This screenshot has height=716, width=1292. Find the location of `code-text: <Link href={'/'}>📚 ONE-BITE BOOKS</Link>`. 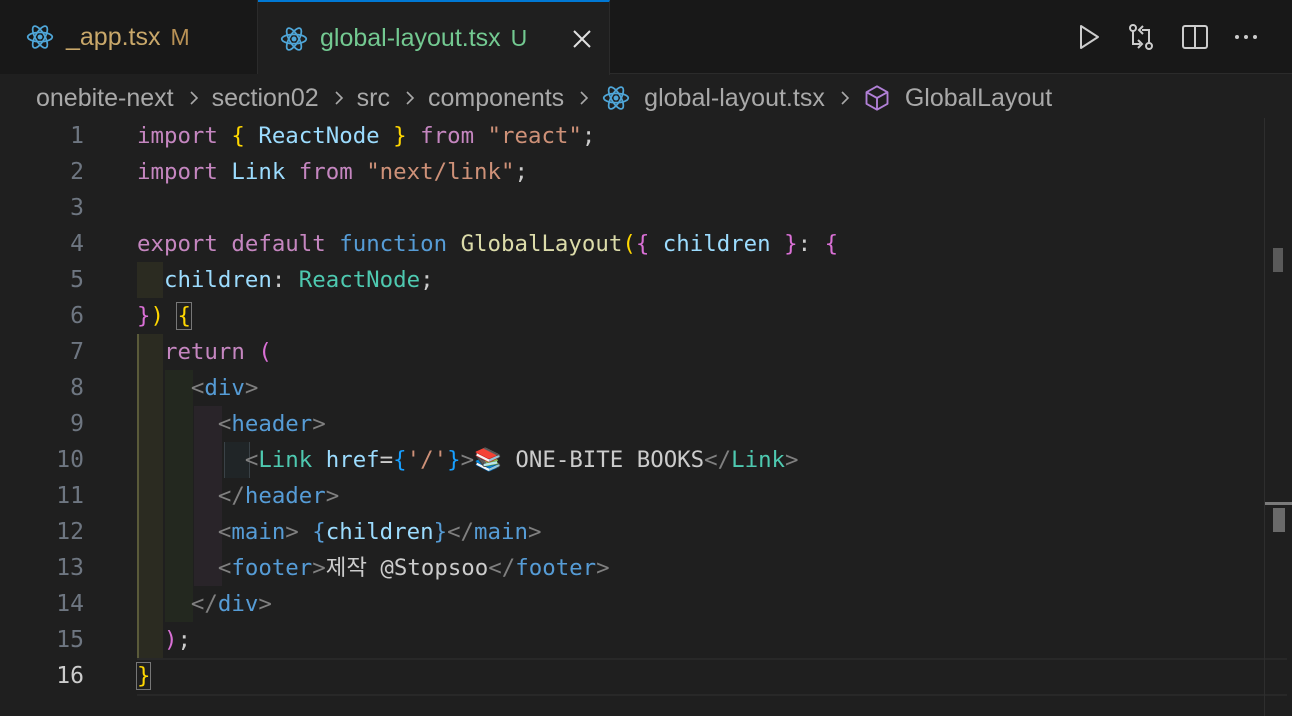

code-text: <Link href={'/'}>📚 ONE-BITE BOOKS</Link> is located at coordinates (521, 460).